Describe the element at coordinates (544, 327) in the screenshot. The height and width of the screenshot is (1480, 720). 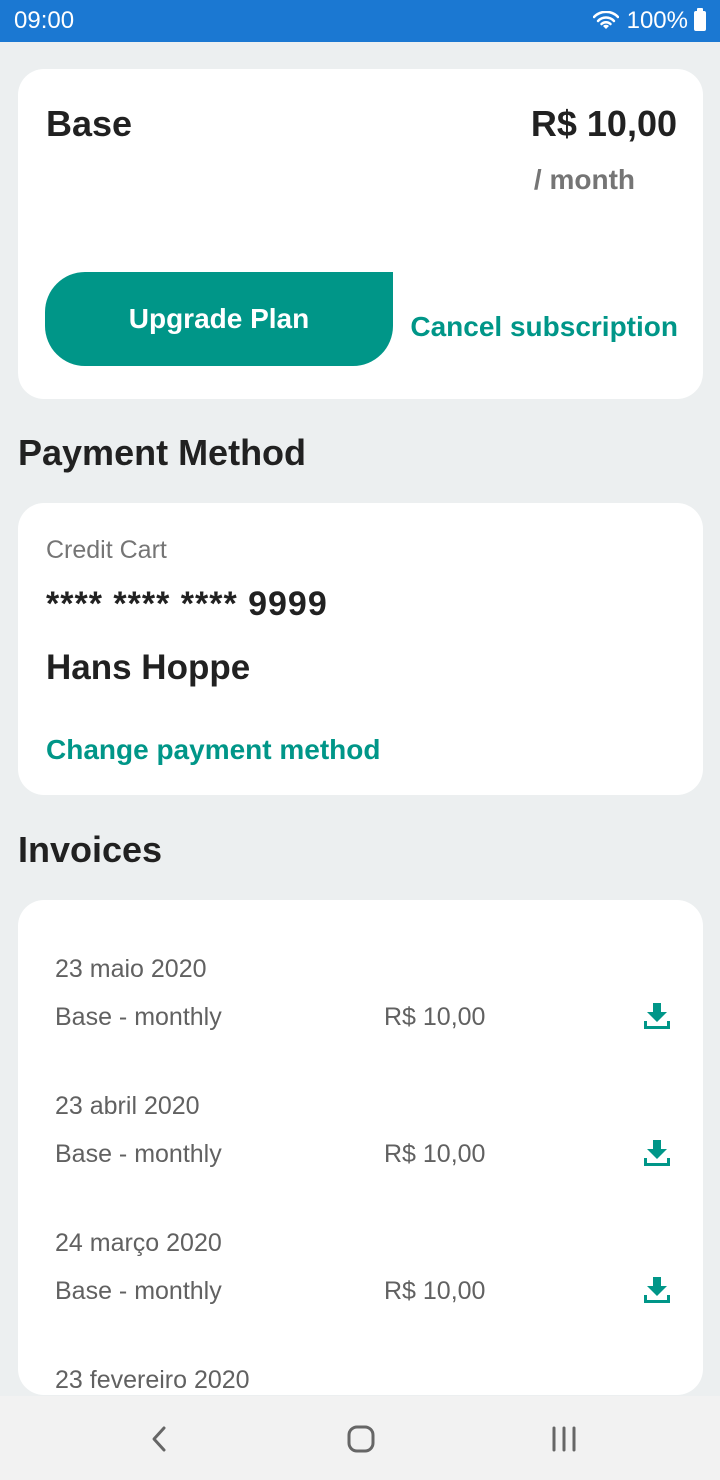
I see `cancel-subscription-button: Cancel subscription` at that location.